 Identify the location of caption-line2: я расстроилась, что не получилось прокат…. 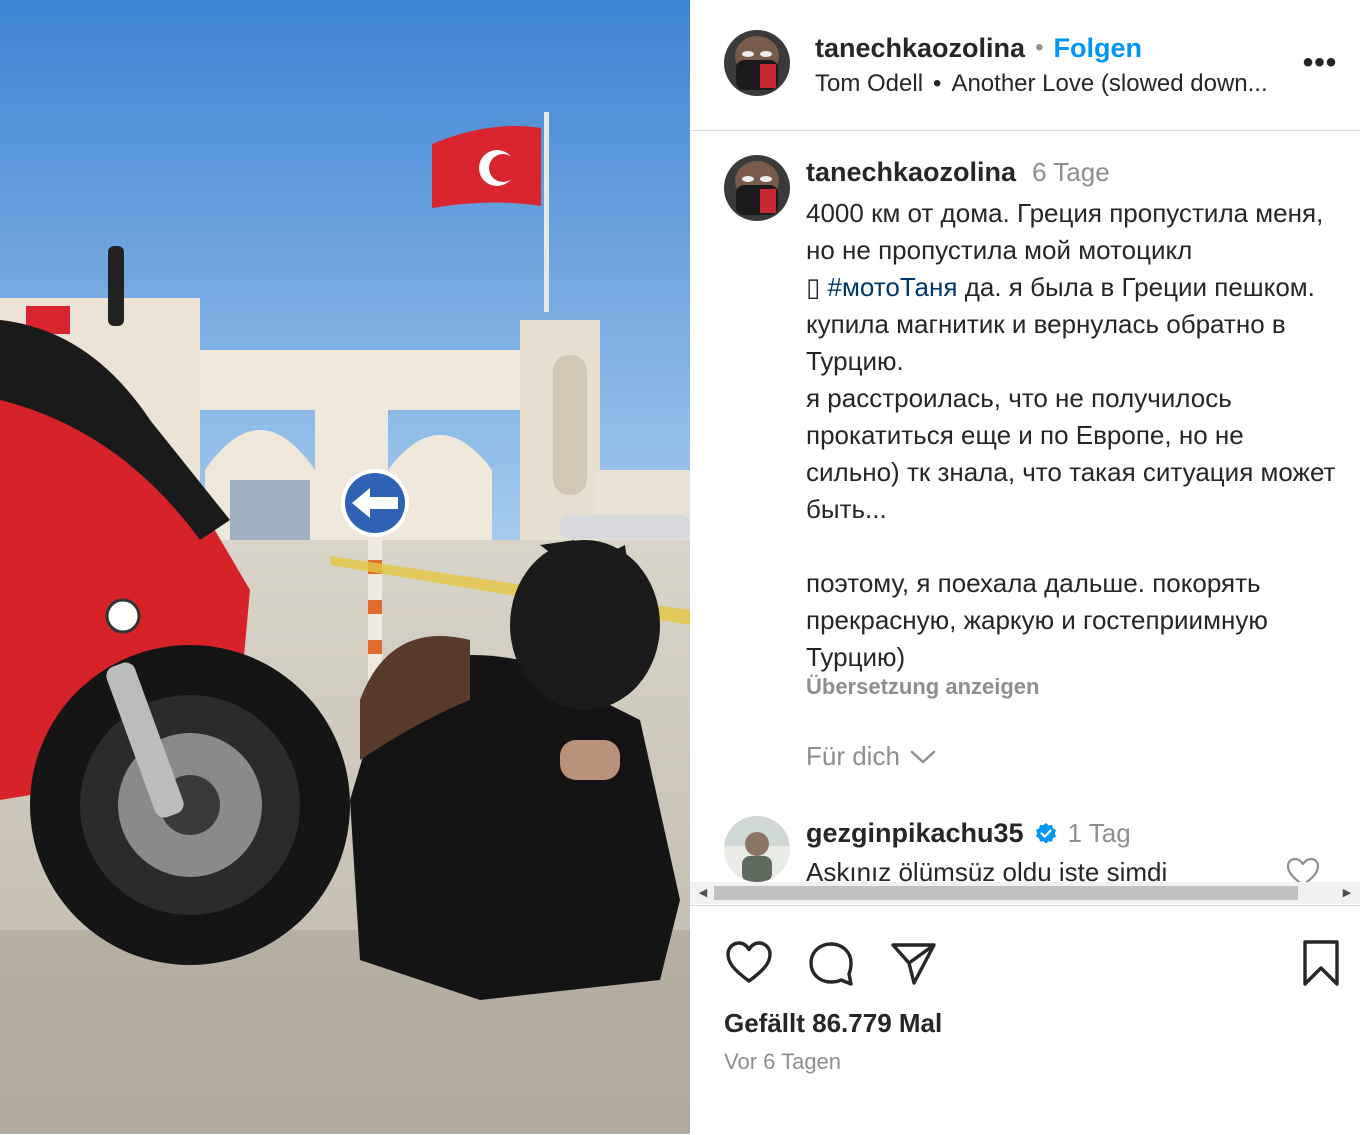
(1071, 453).